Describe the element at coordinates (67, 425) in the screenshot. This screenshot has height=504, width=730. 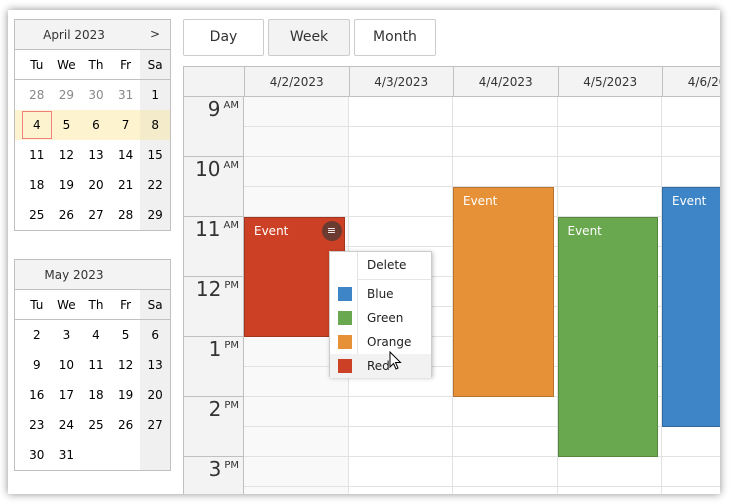
I see `day-cell: 24` at that location.